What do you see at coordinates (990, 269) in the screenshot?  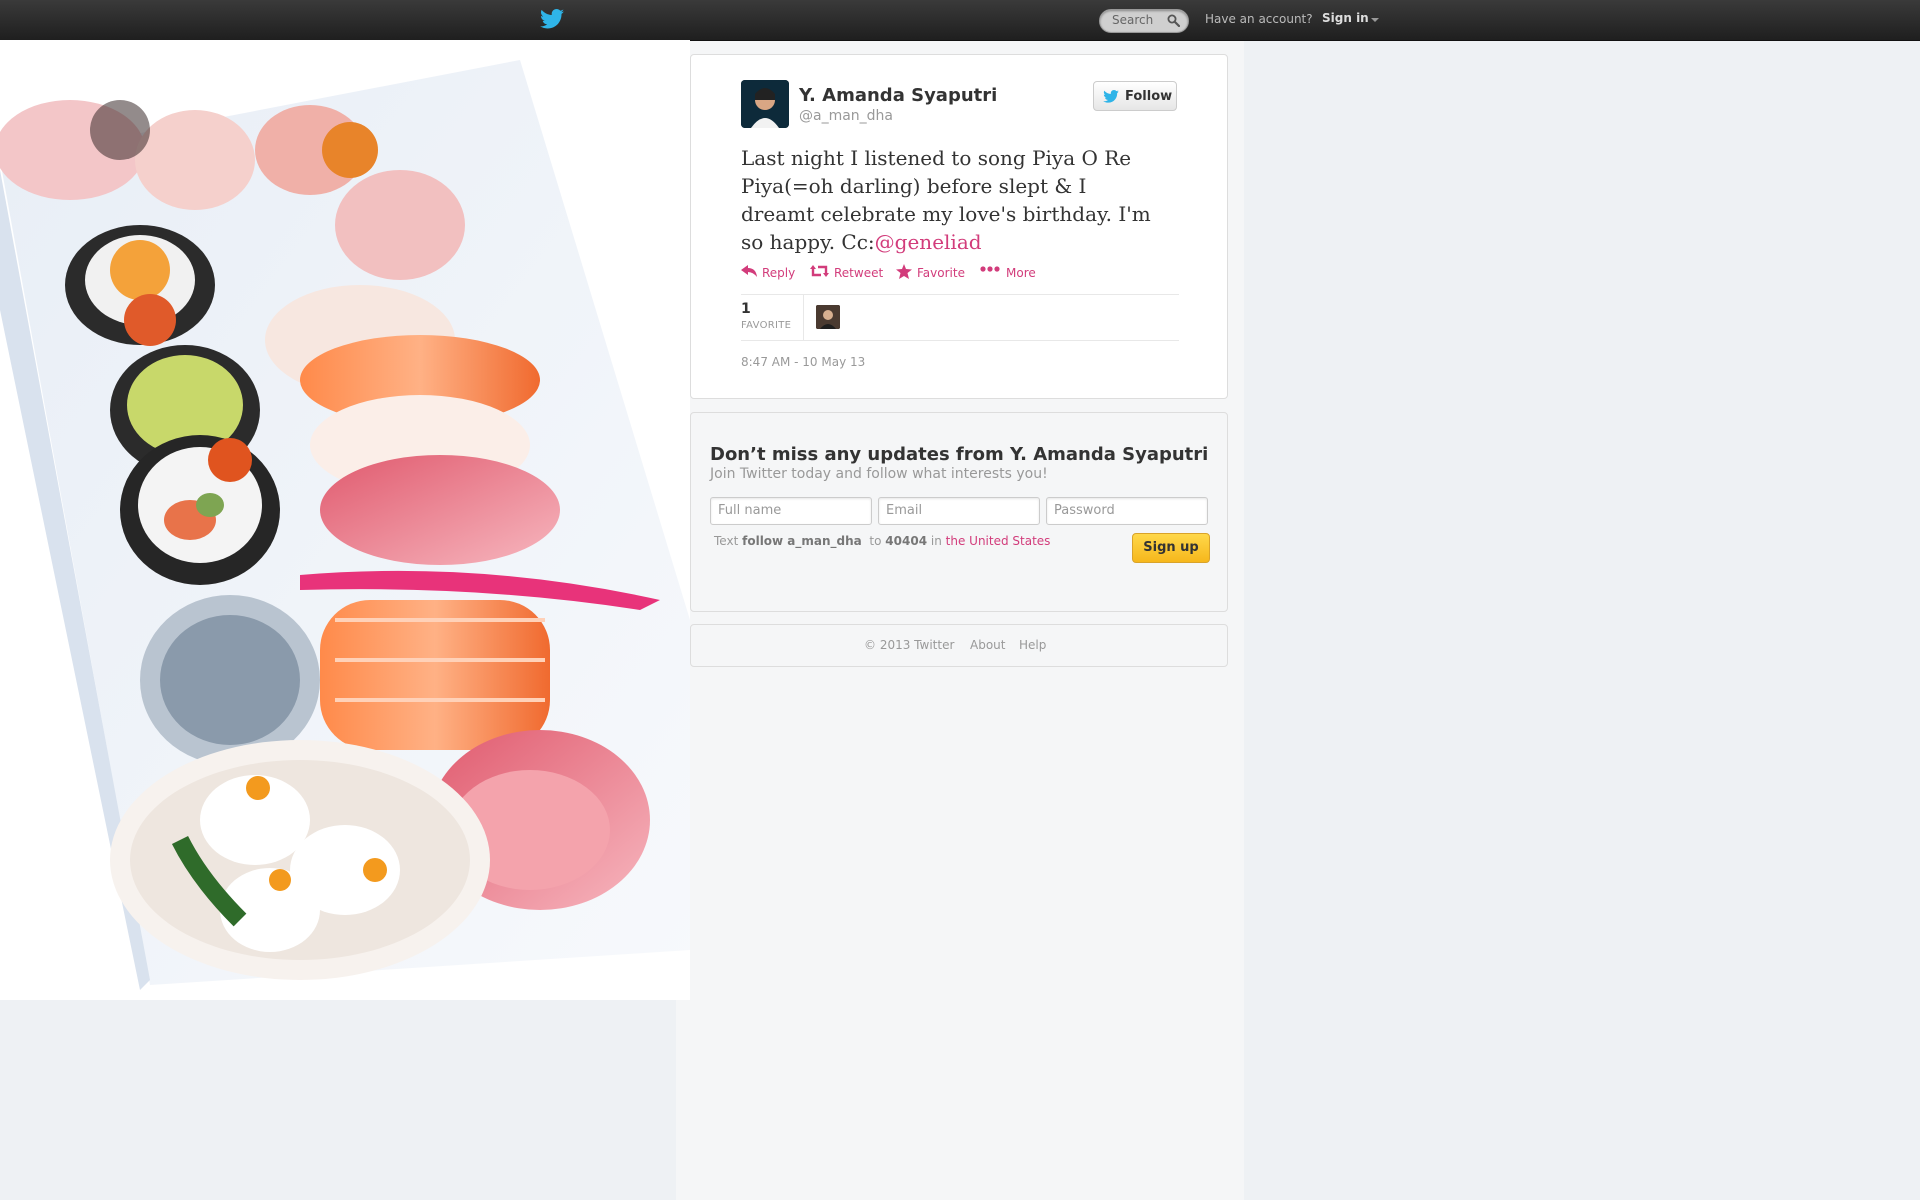 I see `more-dots-icon` at bounding box center [990, 269].